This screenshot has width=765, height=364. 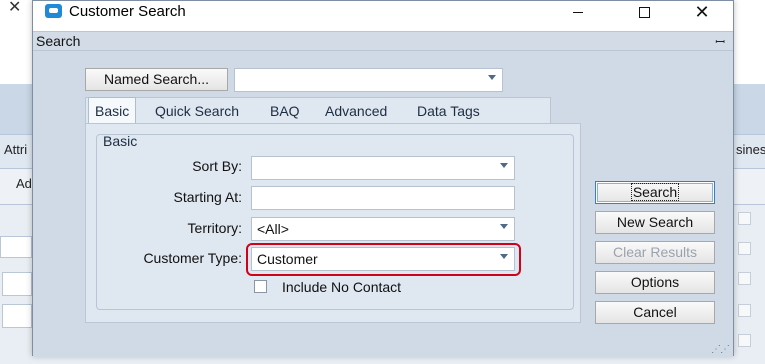 What do you see at coordinates (260, 286) in the screenshot?
I see `include-no-contact-checkbox` at bounding box center [260, 286].